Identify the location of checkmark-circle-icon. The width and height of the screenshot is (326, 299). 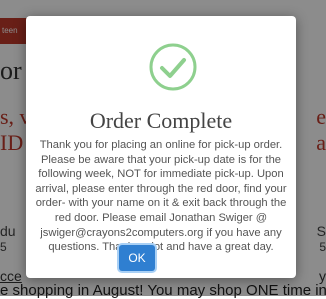
(173, 67).